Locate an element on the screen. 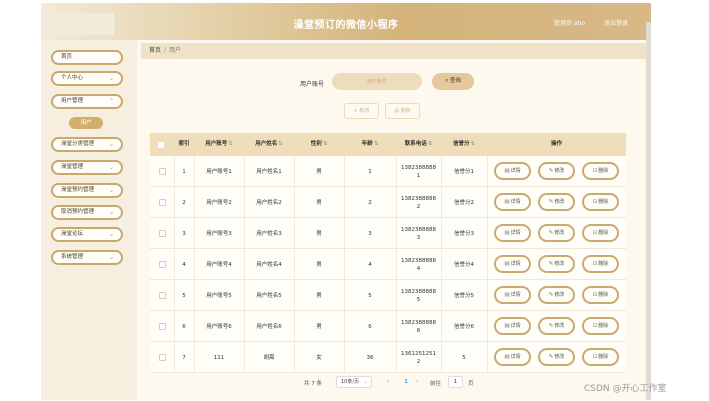 This screenshot has width=709, height=401. prev-page-button: ‹ is located at coordinates (388, 382).